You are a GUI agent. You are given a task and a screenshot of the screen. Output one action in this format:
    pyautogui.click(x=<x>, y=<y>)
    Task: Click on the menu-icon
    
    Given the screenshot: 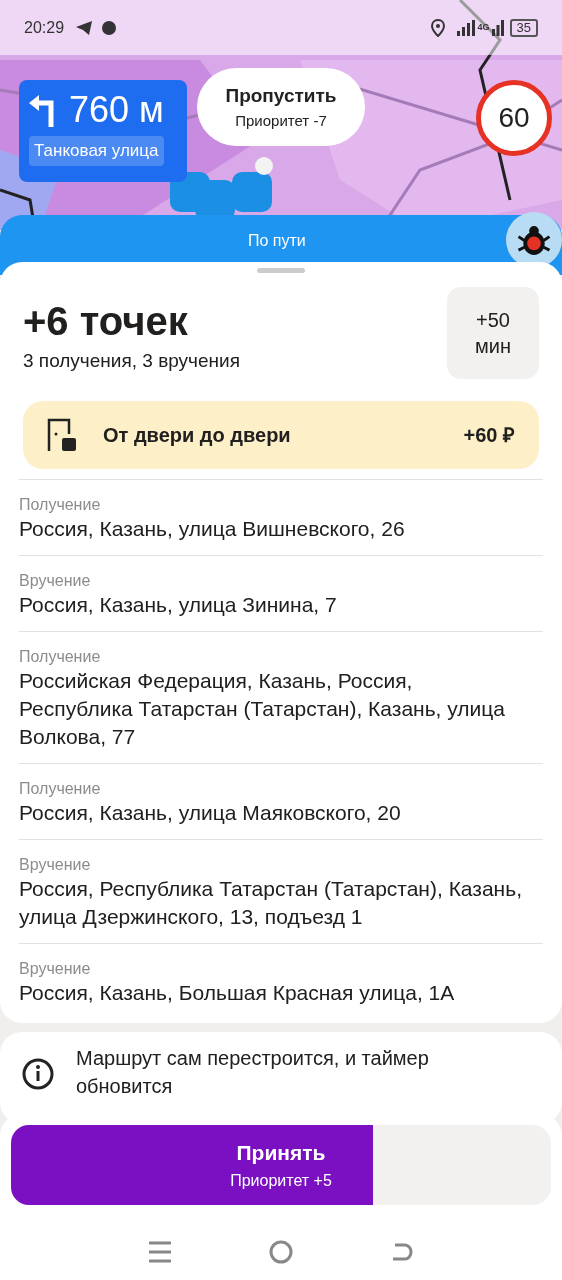 What is the action you would take?
    pyautogui.click(x=160, y=1252)
    